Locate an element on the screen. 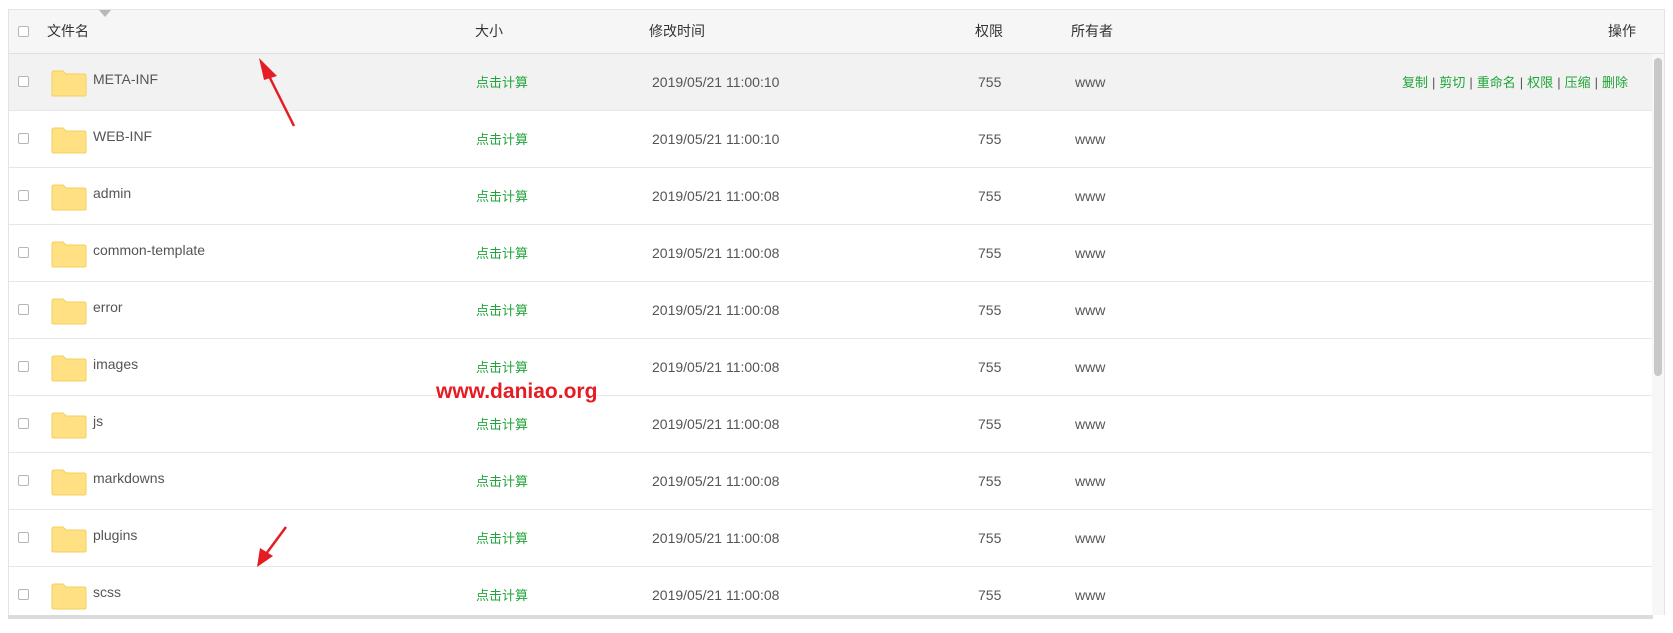 The height and width of the screenshot is (633, 1673). table-header: 文件名 大小 修改时间 权限 所有者 操作 is located at coordinates (836, 32).